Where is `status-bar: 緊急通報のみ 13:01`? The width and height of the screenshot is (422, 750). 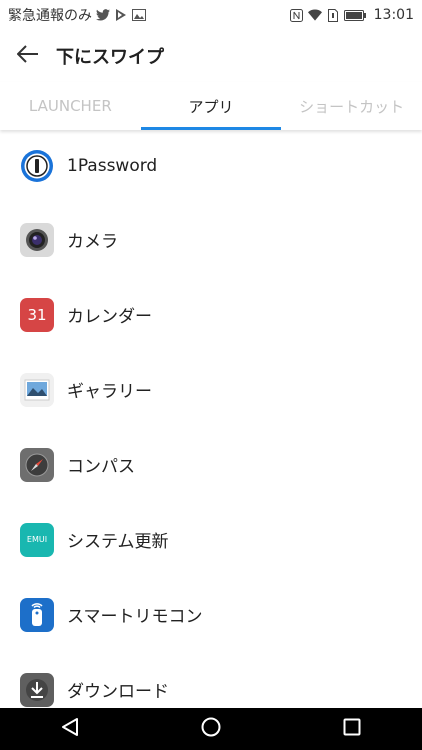
status-bar: 緊急通報のみ 13:01 is located at coordinates (211, 15).